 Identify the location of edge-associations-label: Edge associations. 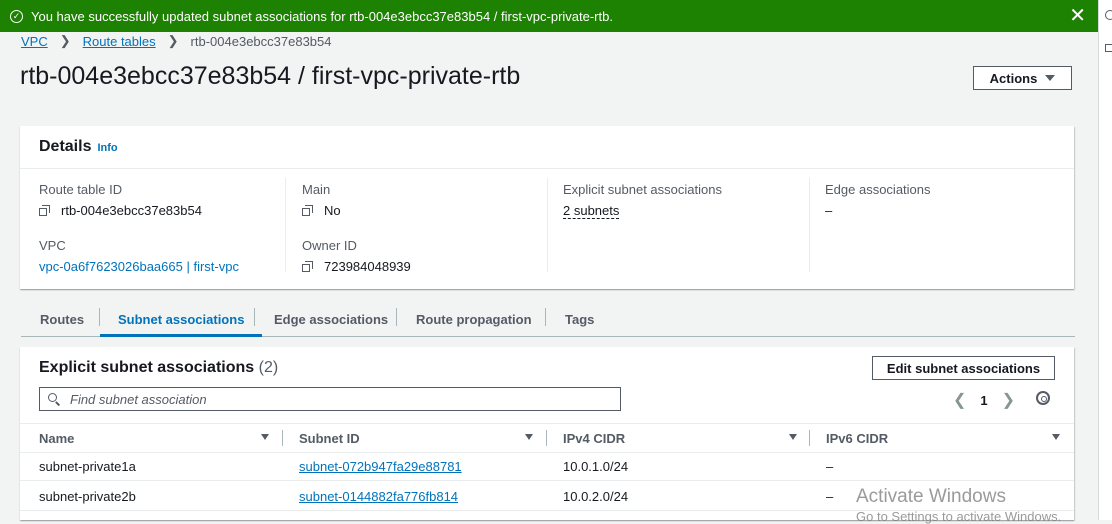
(878, 189).